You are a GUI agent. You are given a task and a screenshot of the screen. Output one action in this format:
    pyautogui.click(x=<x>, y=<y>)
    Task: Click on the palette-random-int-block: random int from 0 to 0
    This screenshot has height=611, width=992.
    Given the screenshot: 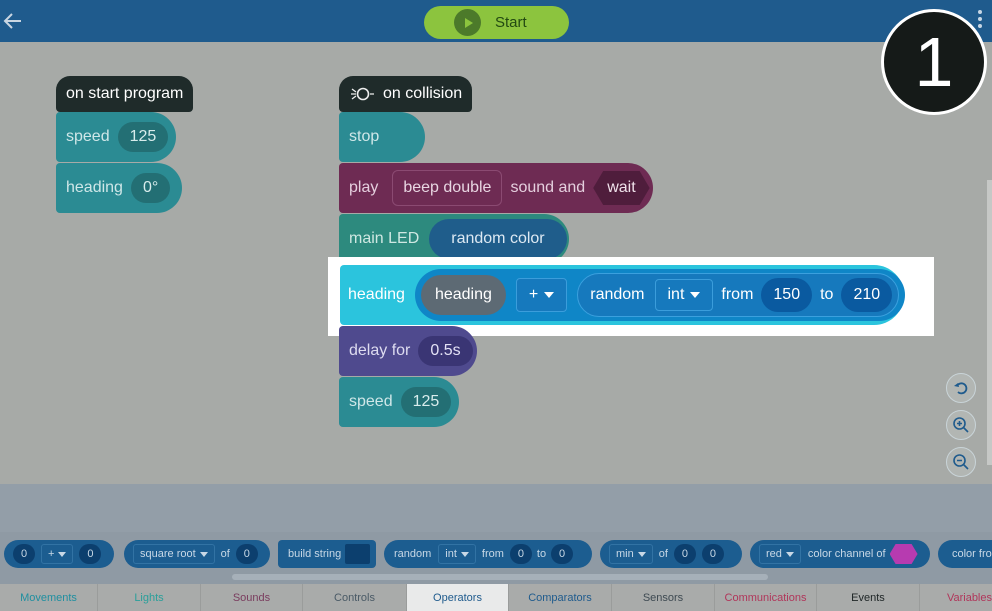 What is the action you would take?
    pyautogui.click(x=488, y=554)
    